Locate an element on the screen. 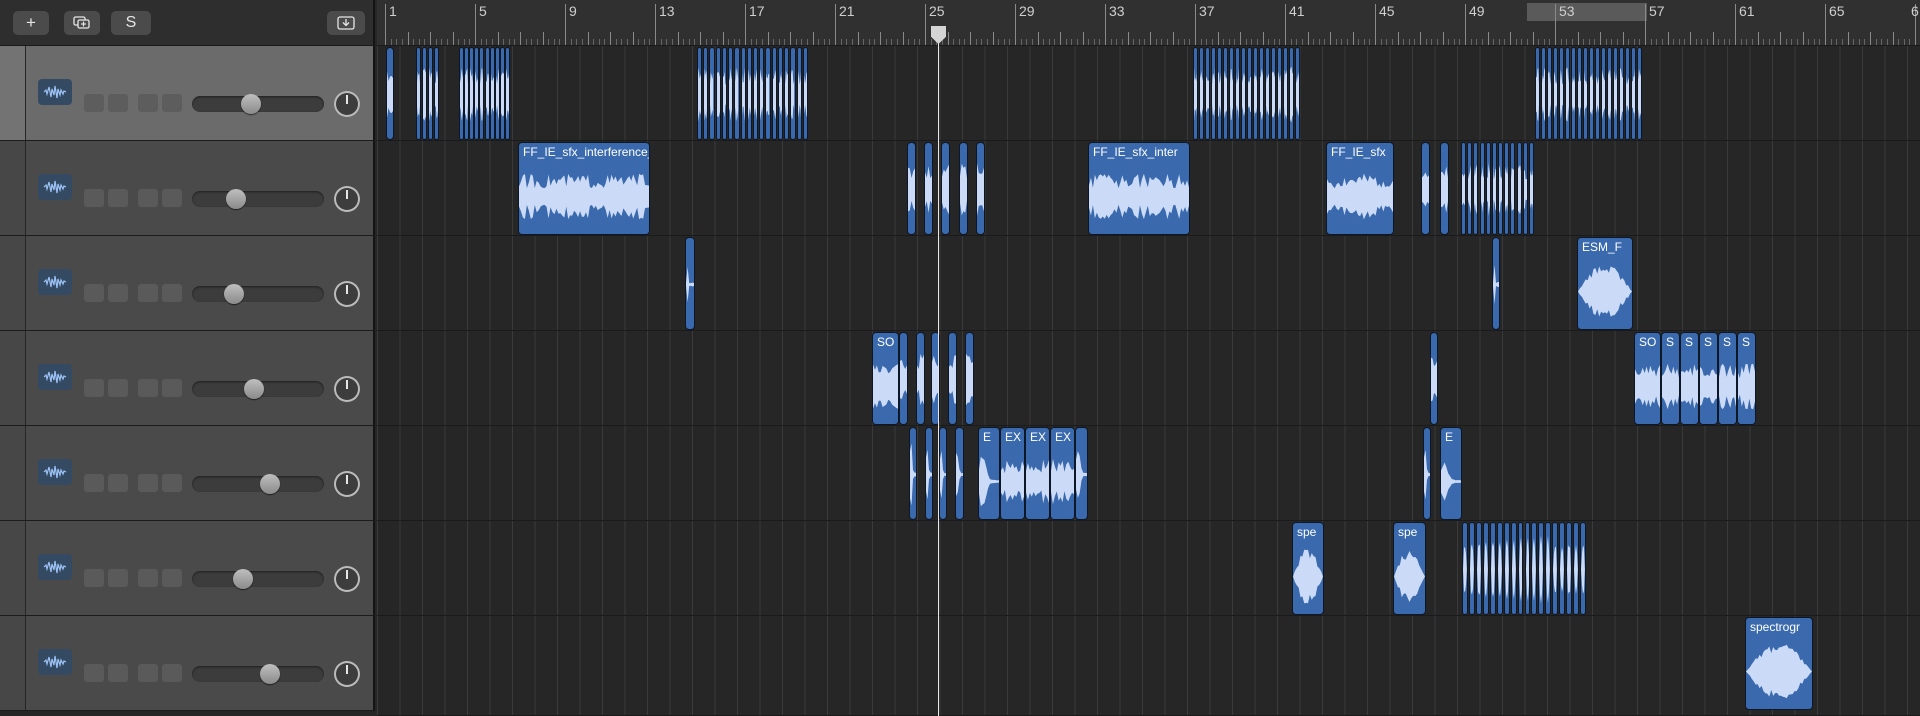 The image size is (1920, 716). audio-region: SO is located at coordinates (885, 378).